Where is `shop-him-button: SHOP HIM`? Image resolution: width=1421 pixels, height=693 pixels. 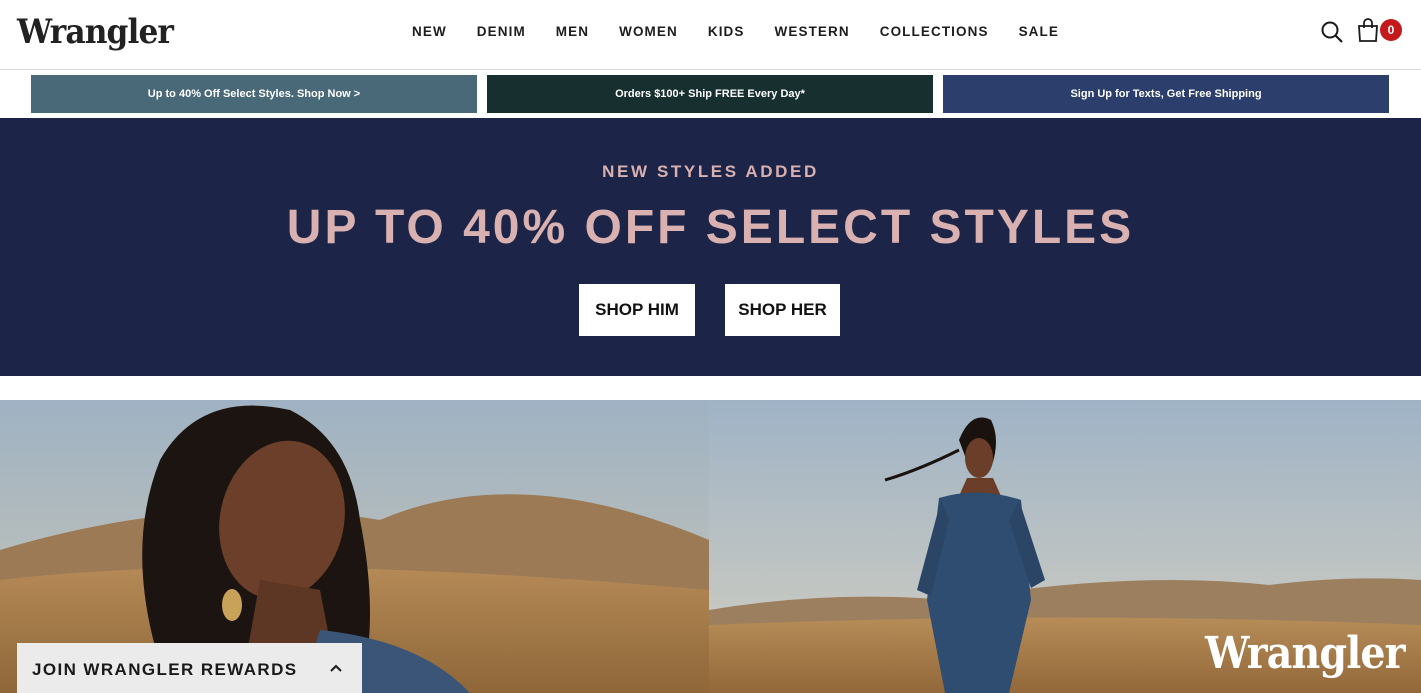 shop-him-button: SHOP HIM is located at coordinates (637, 310).